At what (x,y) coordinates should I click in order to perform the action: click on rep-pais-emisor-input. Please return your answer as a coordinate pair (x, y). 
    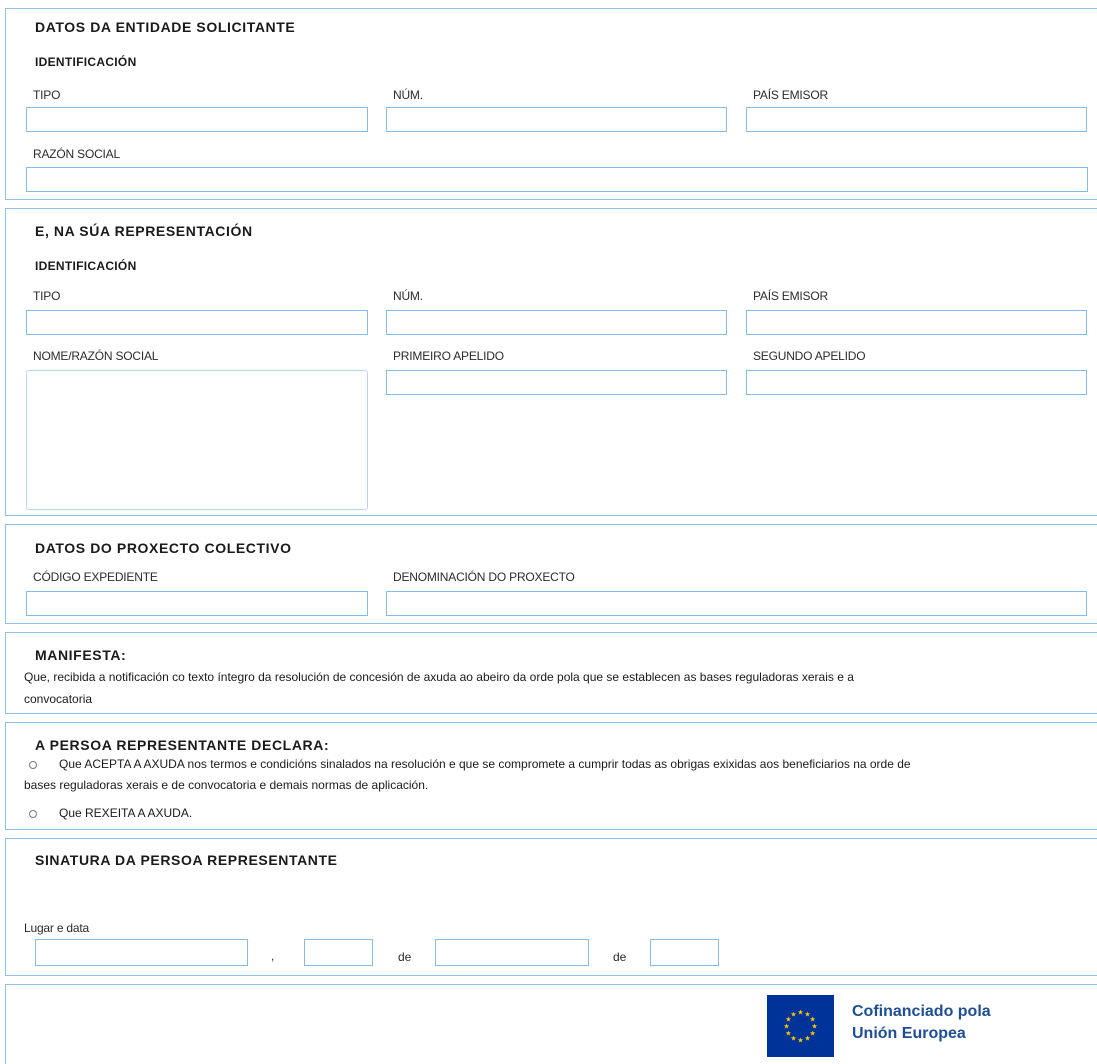
    Looking at the image, I should click on (916, 322).